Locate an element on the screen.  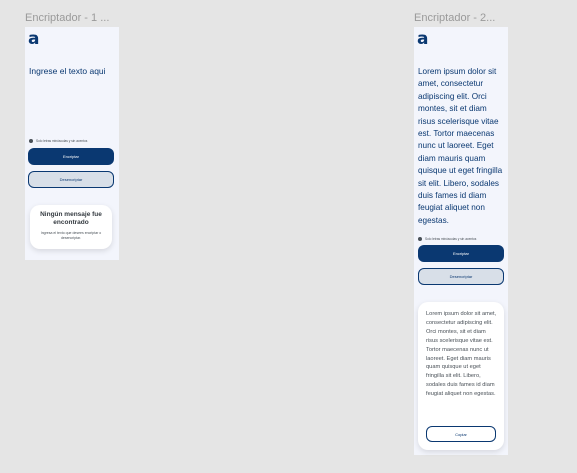
text-input: Ingrese el texto aqui is located at coordinates (67, 71).